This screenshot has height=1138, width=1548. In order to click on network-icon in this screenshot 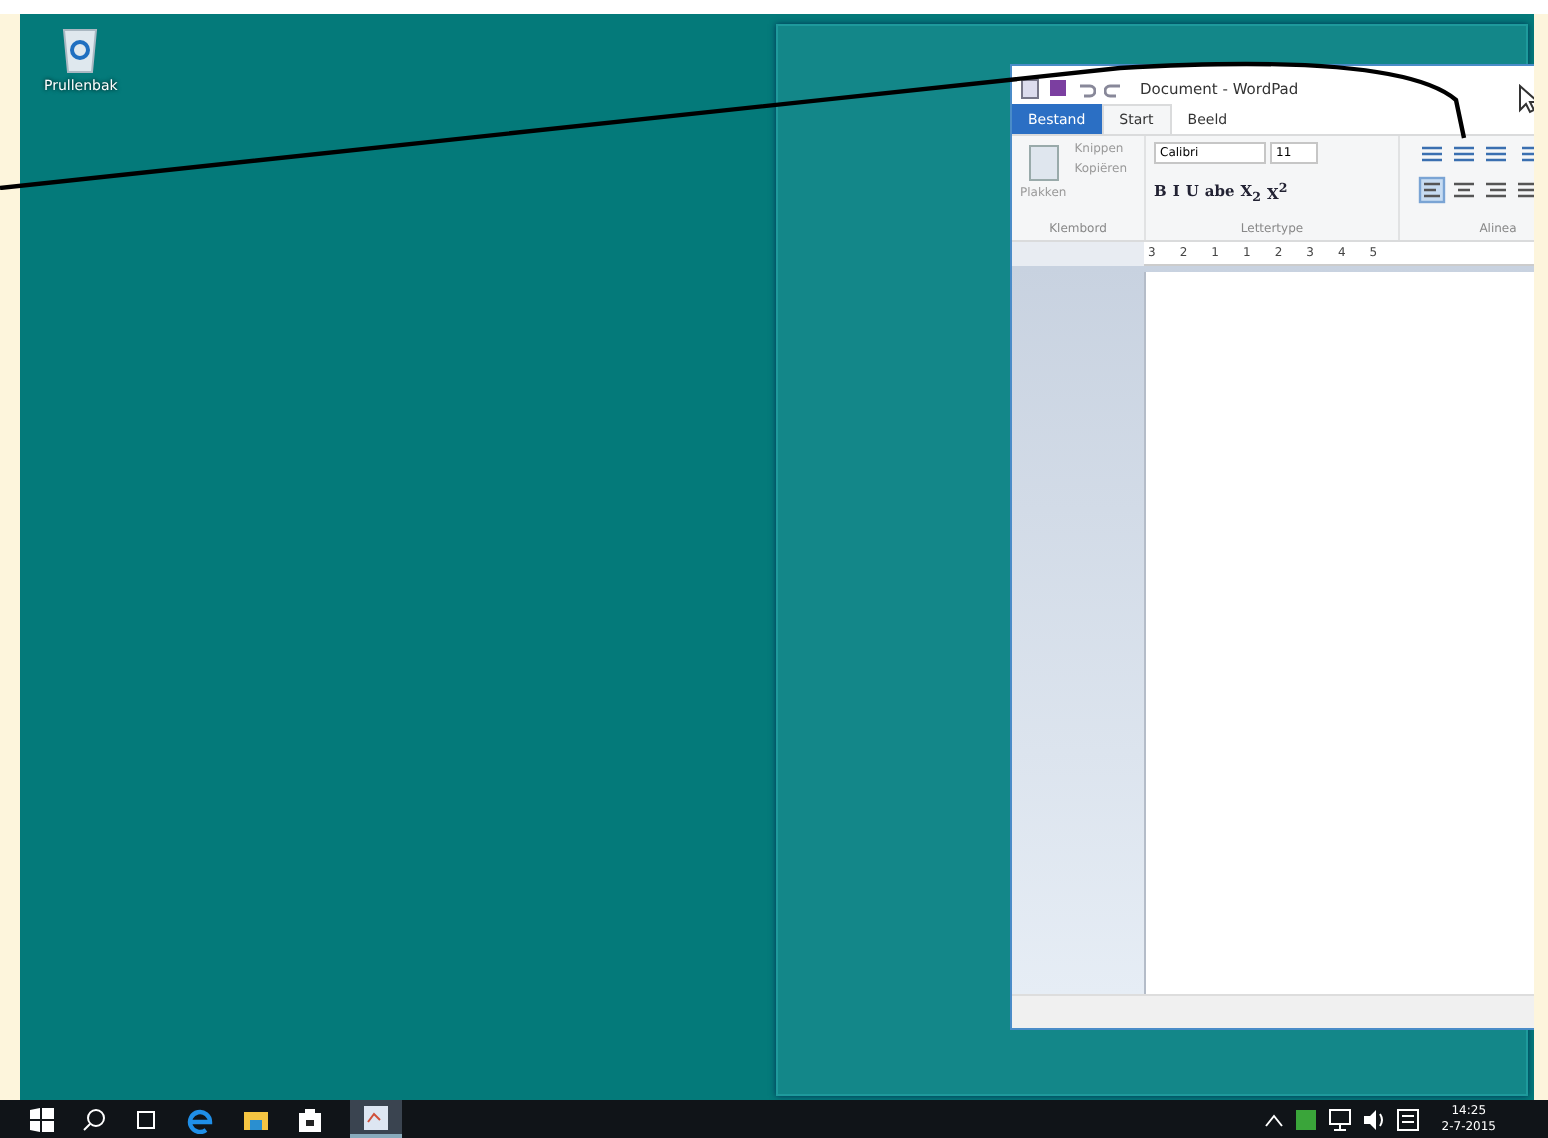, I will do `click(1305, 1119)`.